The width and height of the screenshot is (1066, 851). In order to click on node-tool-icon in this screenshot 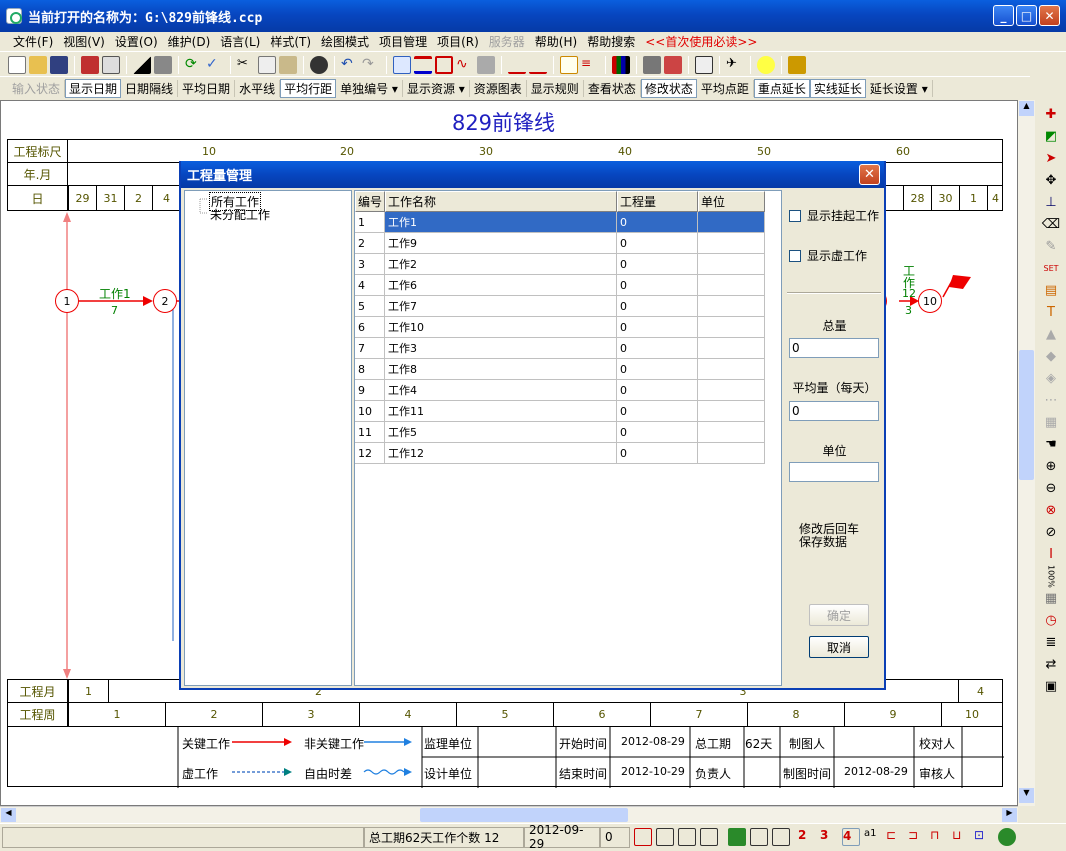, I will do `click(517, 65)`.